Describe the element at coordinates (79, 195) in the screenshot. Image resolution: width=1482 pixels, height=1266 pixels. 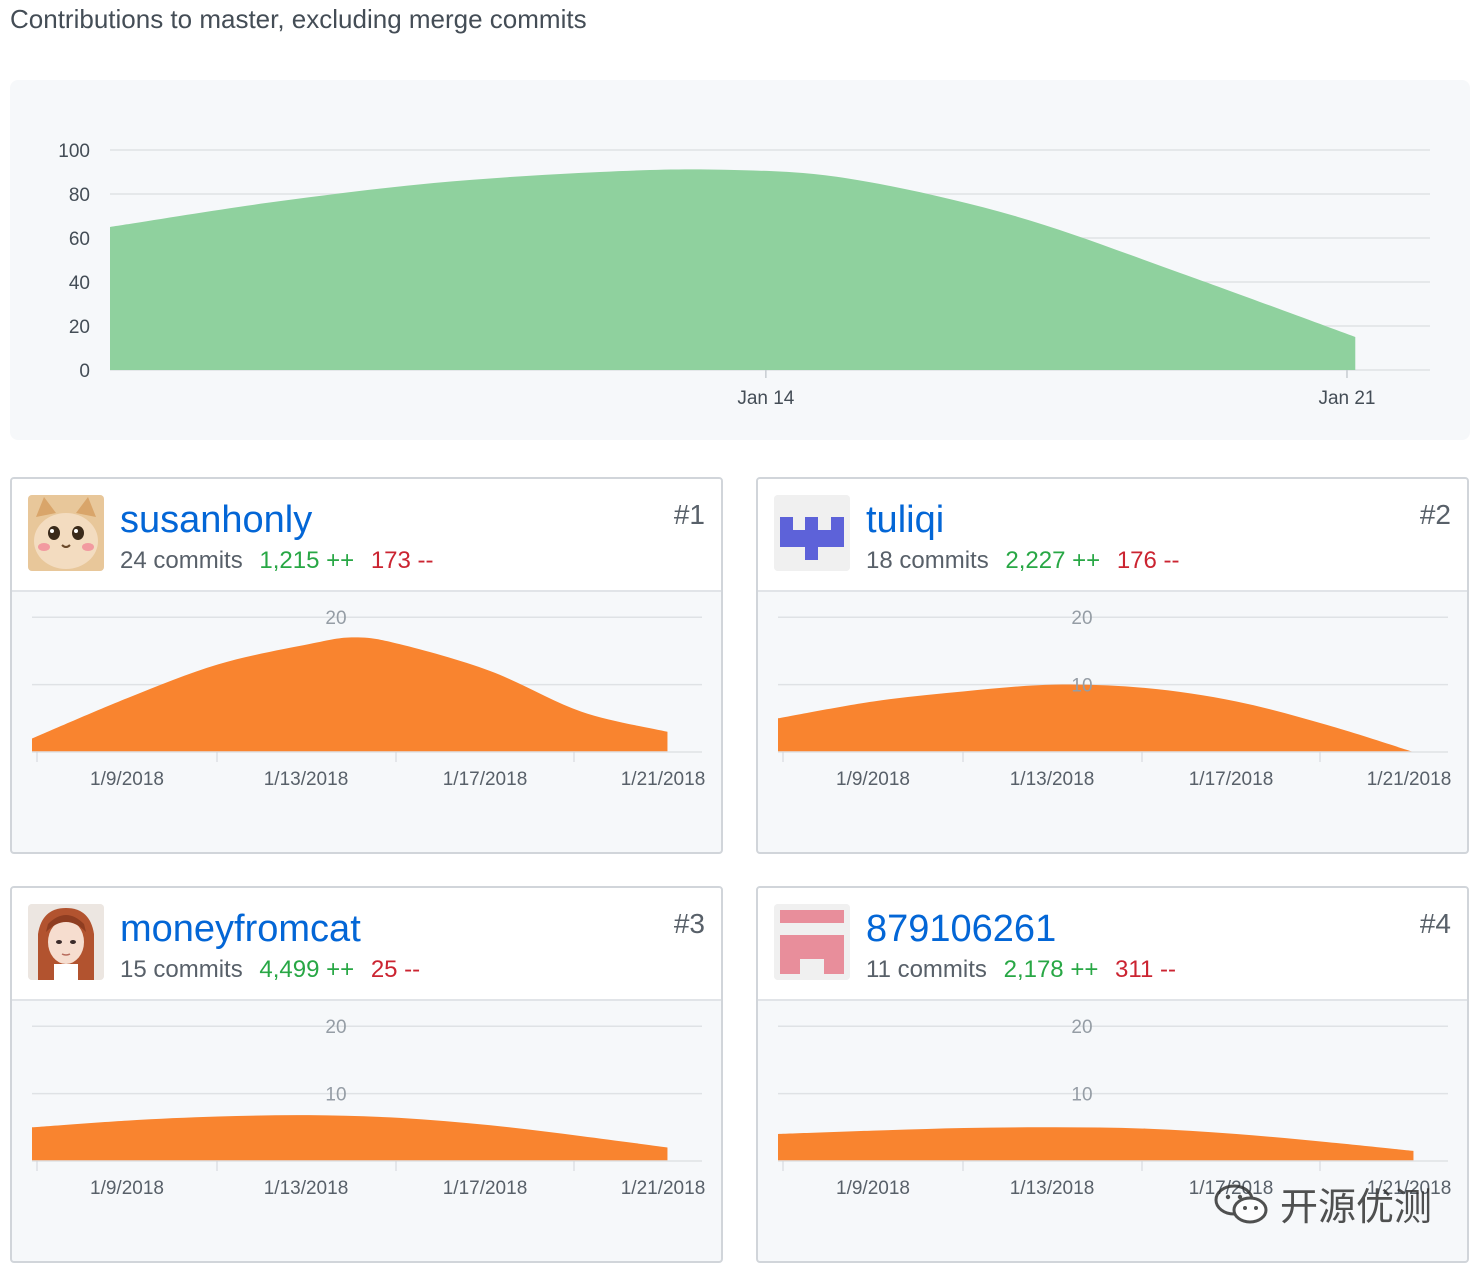
I see `y-tick-label: 80` at that location.